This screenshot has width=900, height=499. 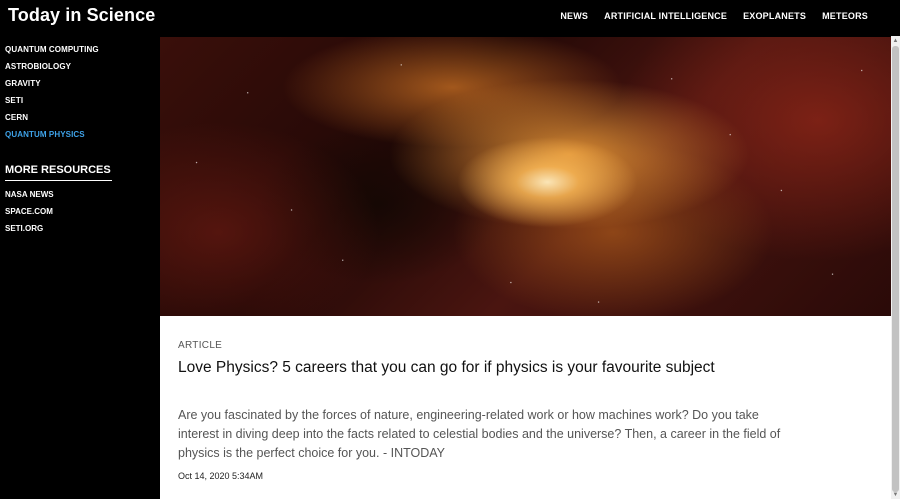 I want to click on sidebar-item-seti: SETI, so click(x=52, y=104).